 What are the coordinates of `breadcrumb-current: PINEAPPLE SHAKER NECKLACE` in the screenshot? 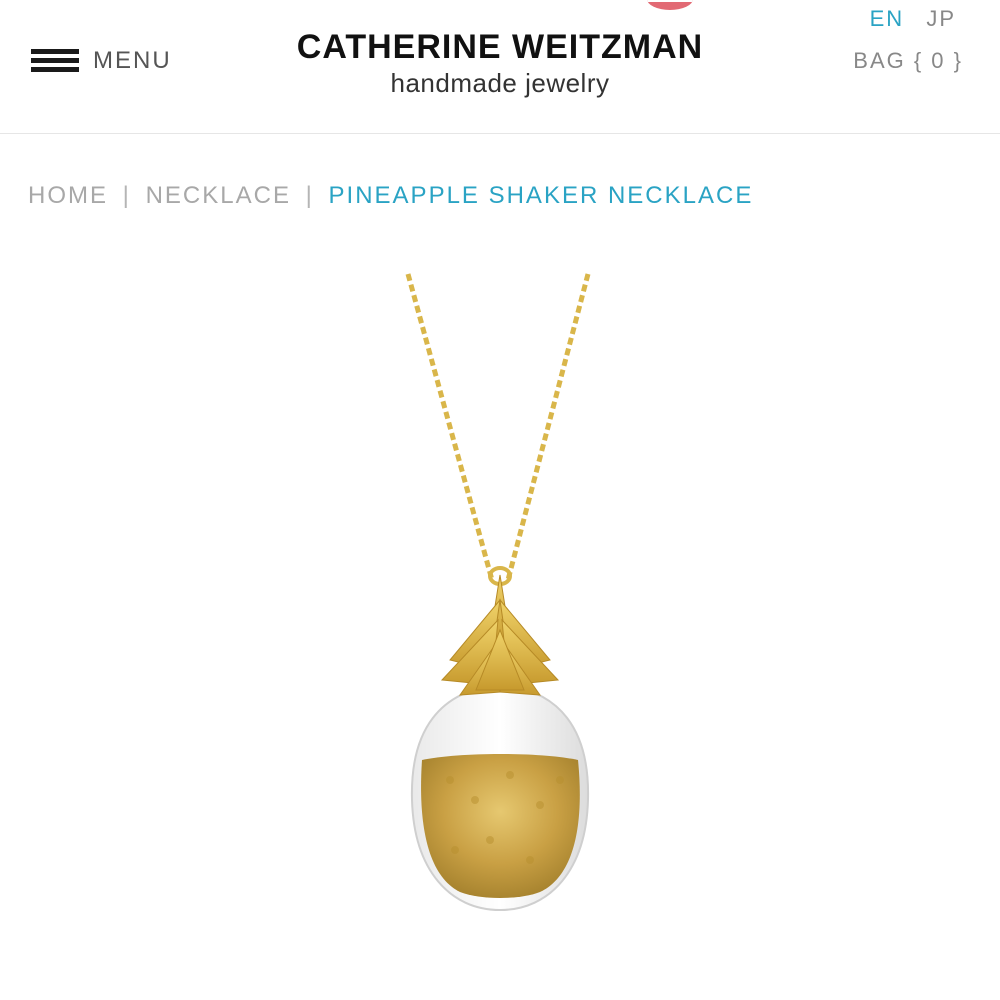 It's located at (541, 195).